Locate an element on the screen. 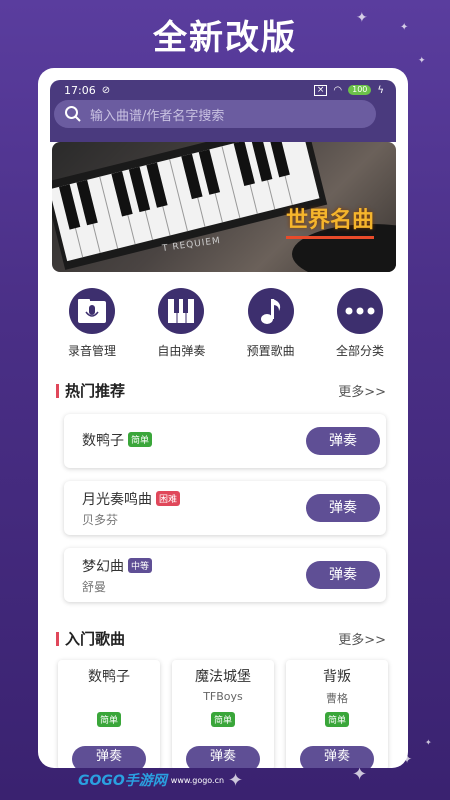 The height and width of the screenshot is (800, 450). song-artist is located at coordinates (109, 697).